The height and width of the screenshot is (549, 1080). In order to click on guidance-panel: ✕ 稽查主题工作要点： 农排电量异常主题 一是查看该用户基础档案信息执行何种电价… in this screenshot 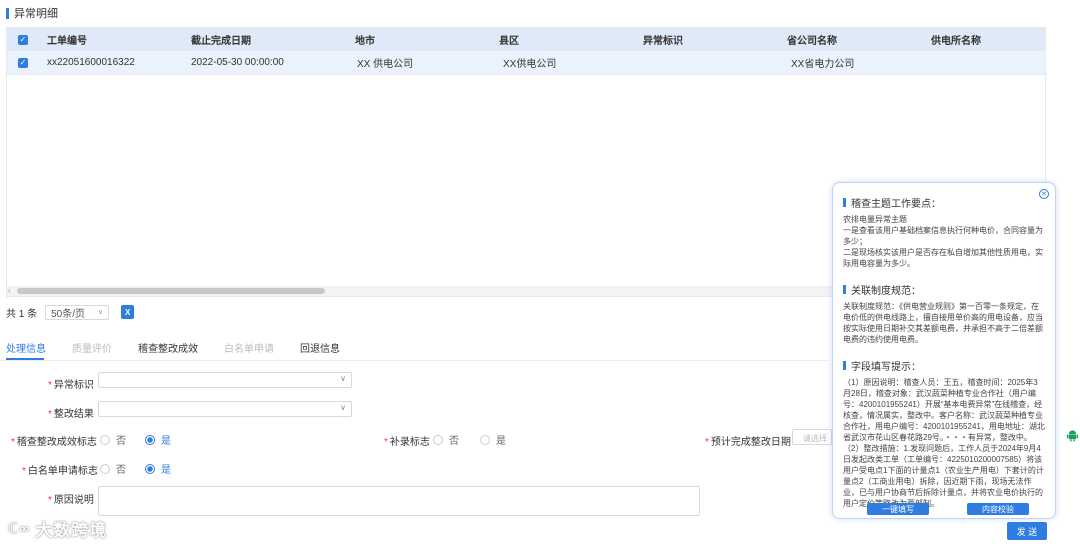, I will do `click(944, 350)`.